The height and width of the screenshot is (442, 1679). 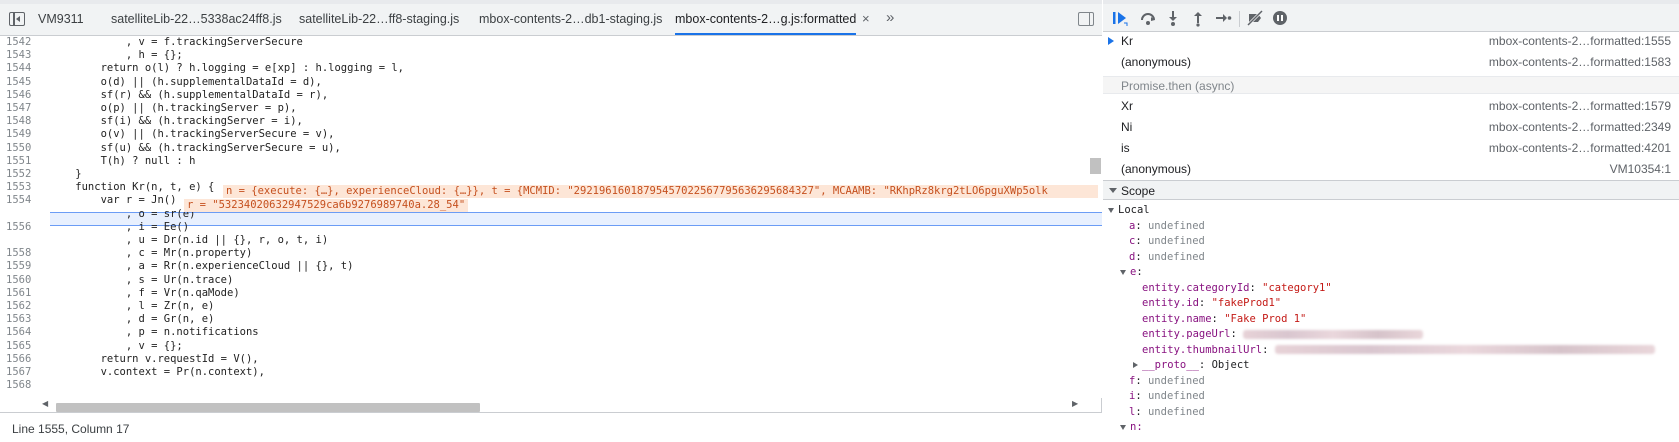 What do you see at coordinates (1391, 127) in the screenshot?
I see `call-frame: Ni mbox-contents-2…formatted:2349` at bounding box center [1391, 127].